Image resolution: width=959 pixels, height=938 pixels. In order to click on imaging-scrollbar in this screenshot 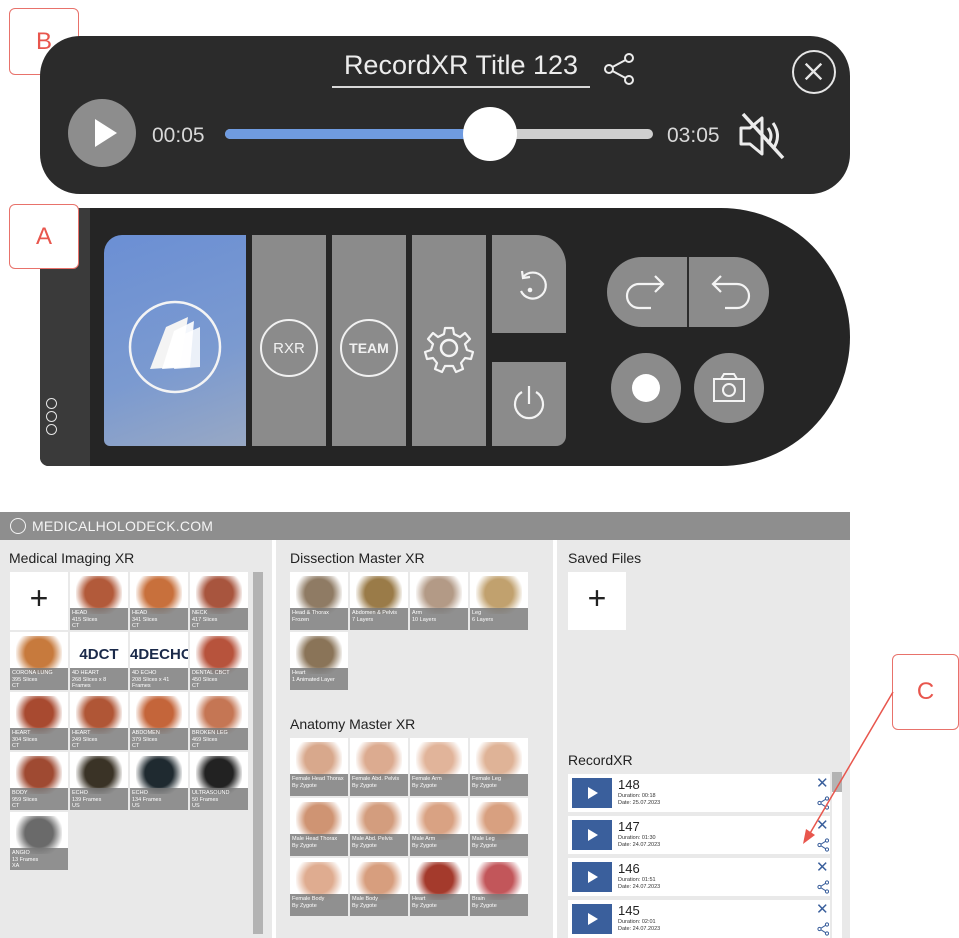, I will do `click(258, 753)`.